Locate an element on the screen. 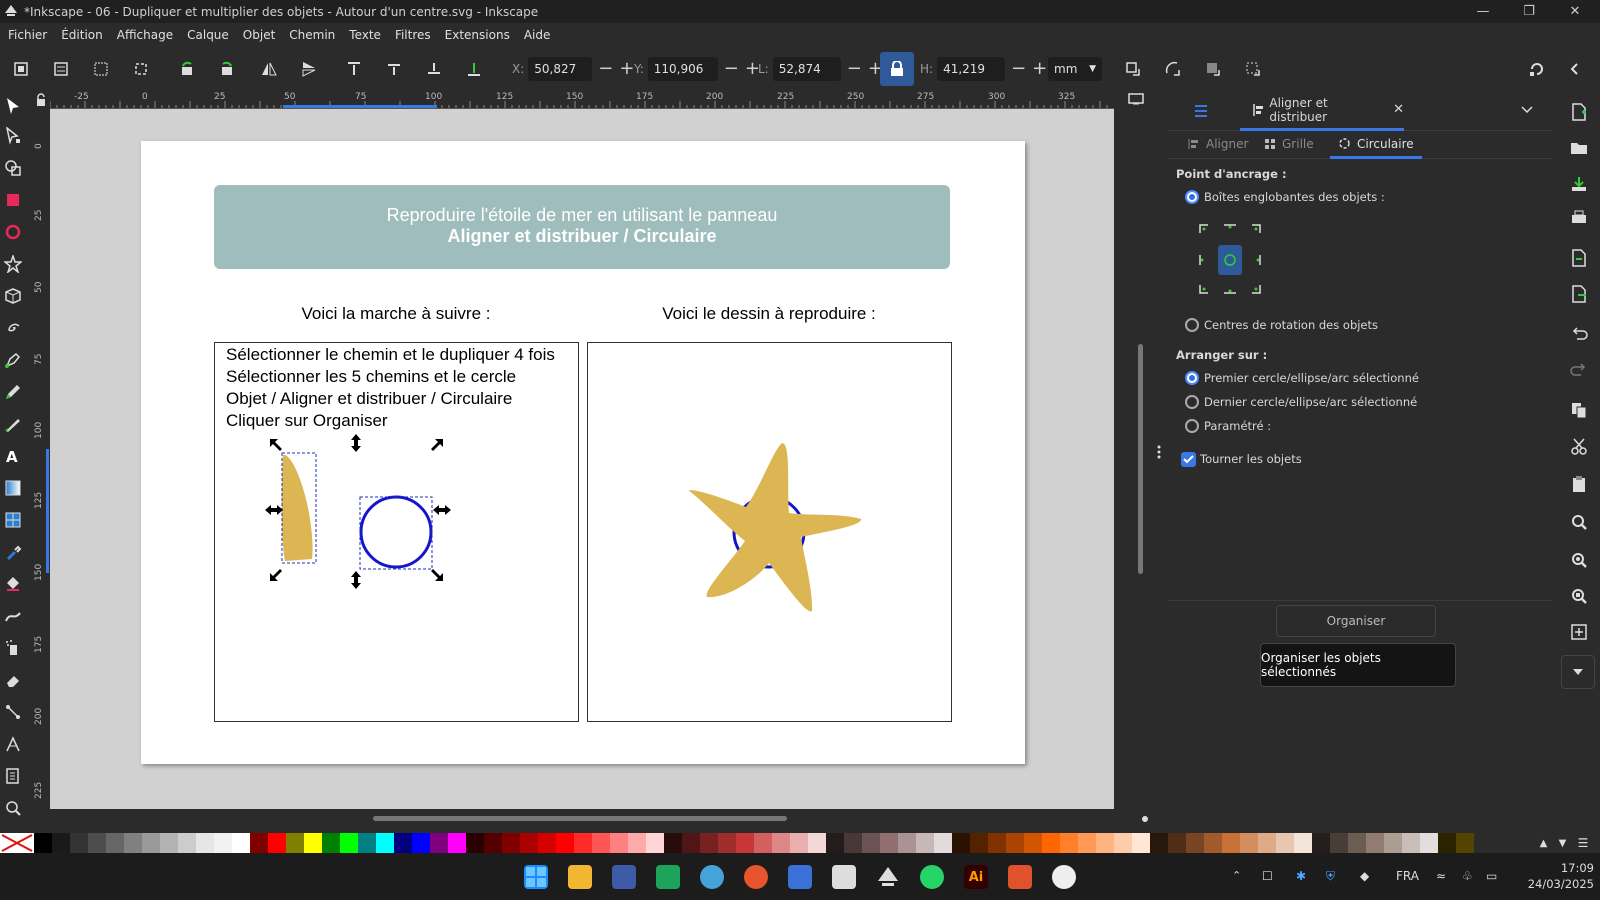 Image resolution: width=1600 pixels, height=900 pixels. palette-menu-icon: ☰ is located at coordinates (1583, 843).